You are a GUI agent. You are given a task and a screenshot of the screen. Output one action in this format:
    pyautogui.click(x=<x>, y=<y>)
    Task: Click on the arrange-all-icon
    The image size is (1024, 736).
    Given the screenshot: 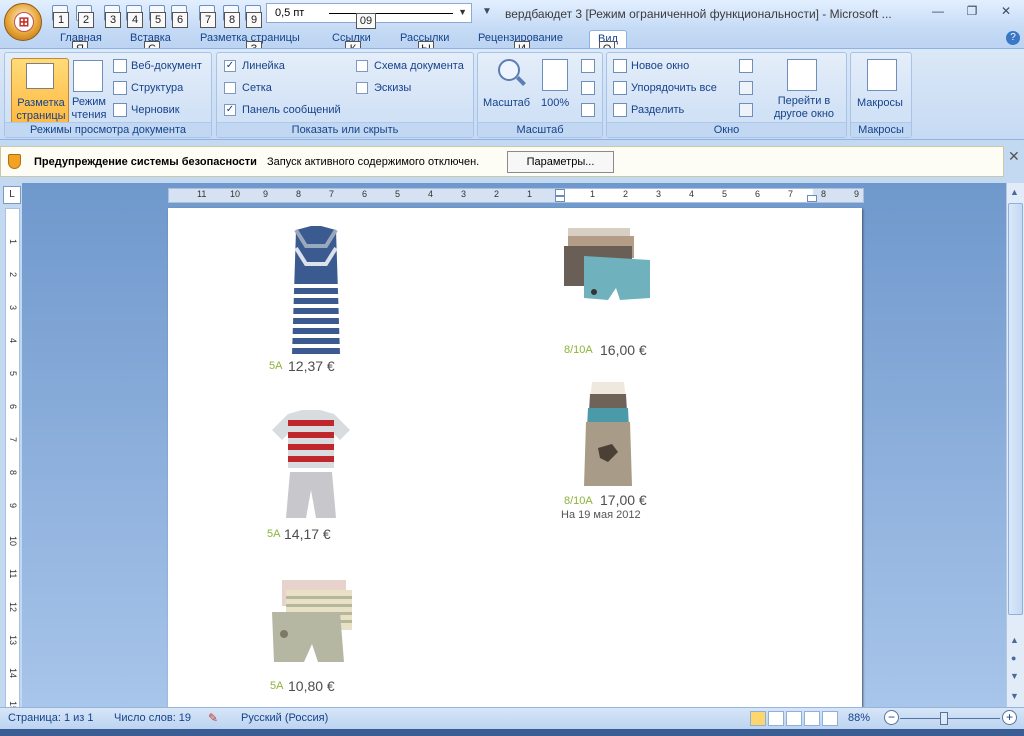 What is the action you would take?
    pyautogui.click(x=620, y=88)
    